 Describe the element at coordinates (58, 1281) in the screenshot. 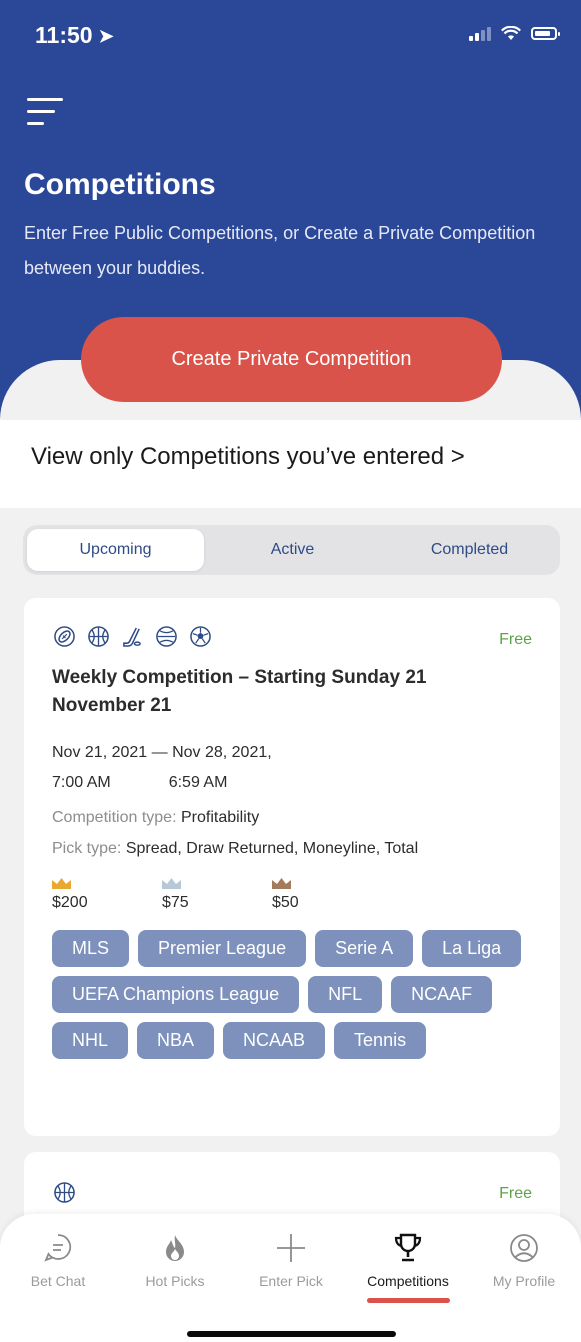

I see `nav-label: Bet Chat` at that location.